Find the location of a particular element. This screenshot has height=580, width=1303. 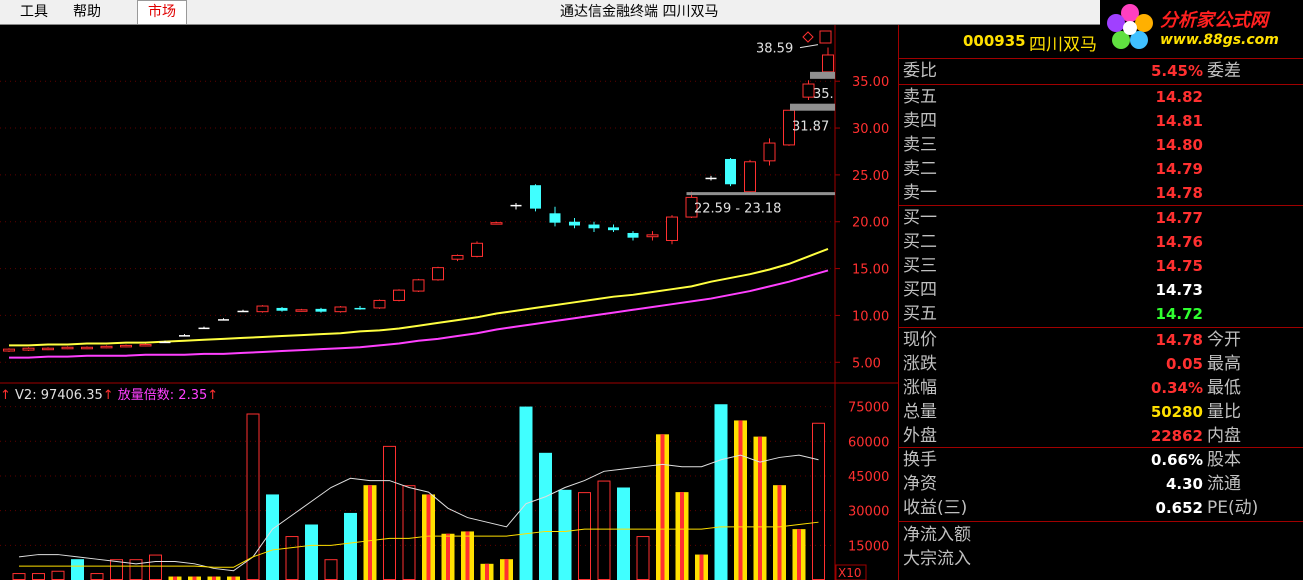

stat-label2: 最低 is located at coordinates (1224, 388).